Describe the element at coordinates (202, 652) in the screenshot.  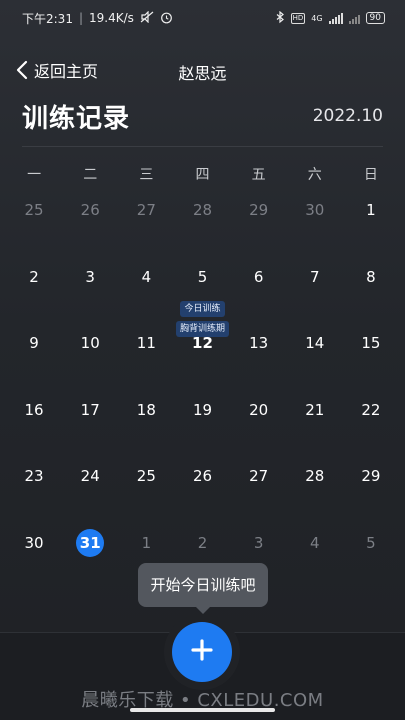
I see `add-training-button` at that location.